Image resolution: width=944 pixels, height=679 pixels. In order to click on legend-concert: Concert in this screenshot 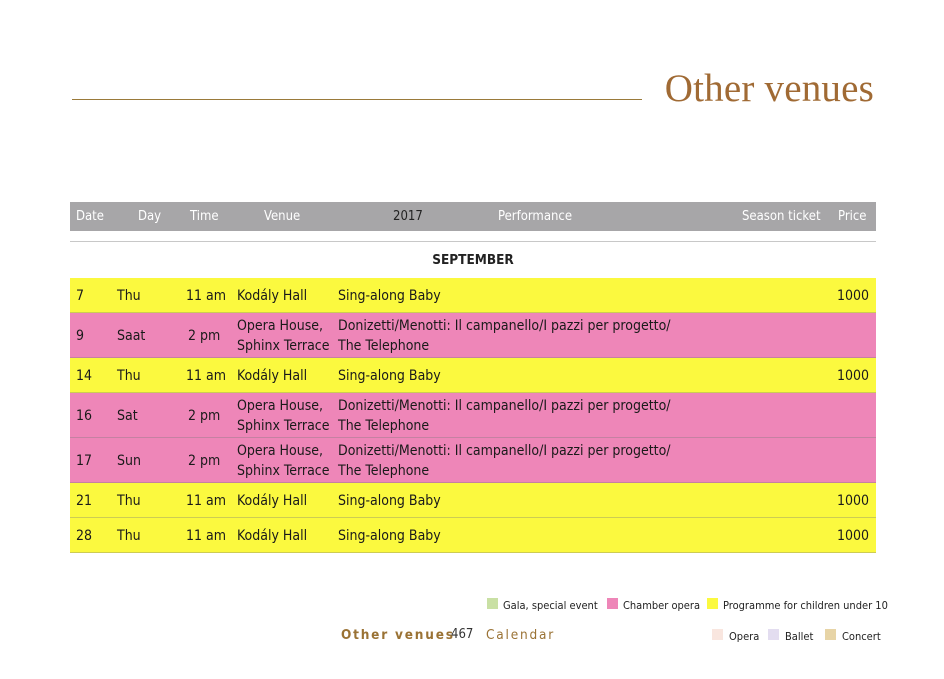, I will do `click(861, 636)`.